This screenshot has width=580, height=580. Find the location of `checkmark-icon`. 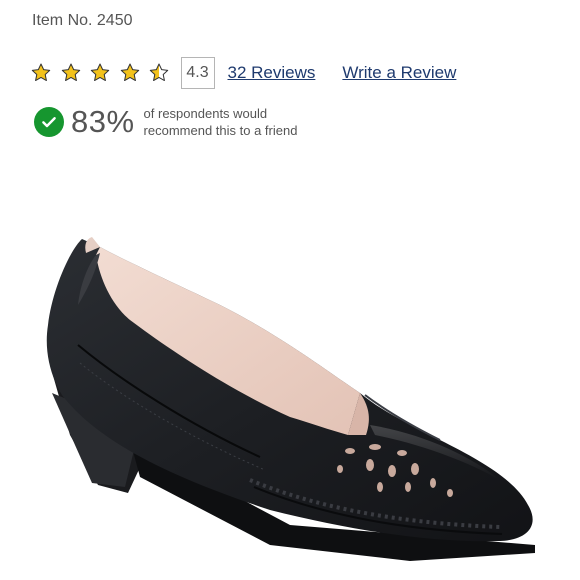

checkmark-icon is located at coordinates (49, 122).